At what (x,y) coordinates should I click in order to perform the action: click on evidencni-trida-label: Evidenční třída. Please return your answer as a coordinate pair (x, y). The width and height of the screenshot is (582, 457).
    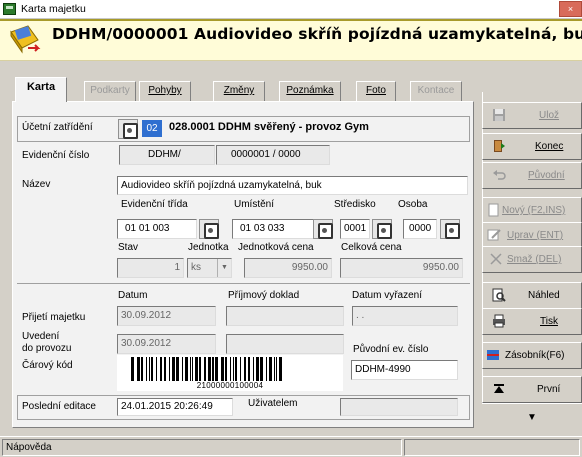
    Looking at the image, I should click on (154, 204).